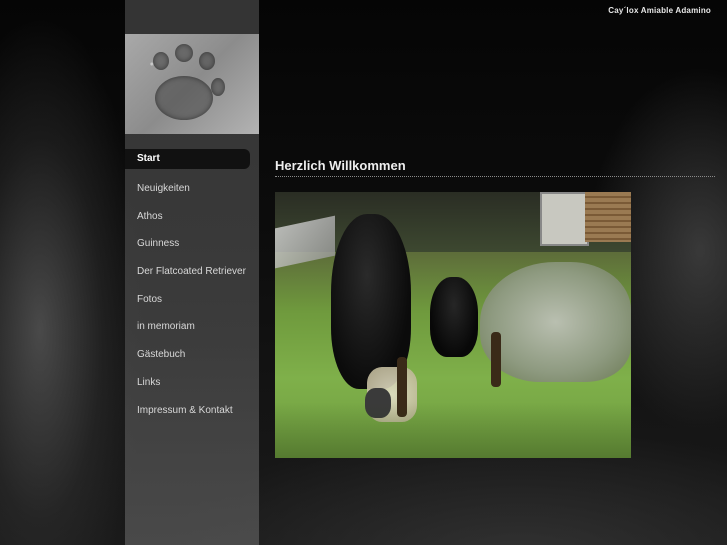 This screenshot has height=545, width=727. I want to click on nav-item-in-memoriam: in memoriam, so click(192, 327).